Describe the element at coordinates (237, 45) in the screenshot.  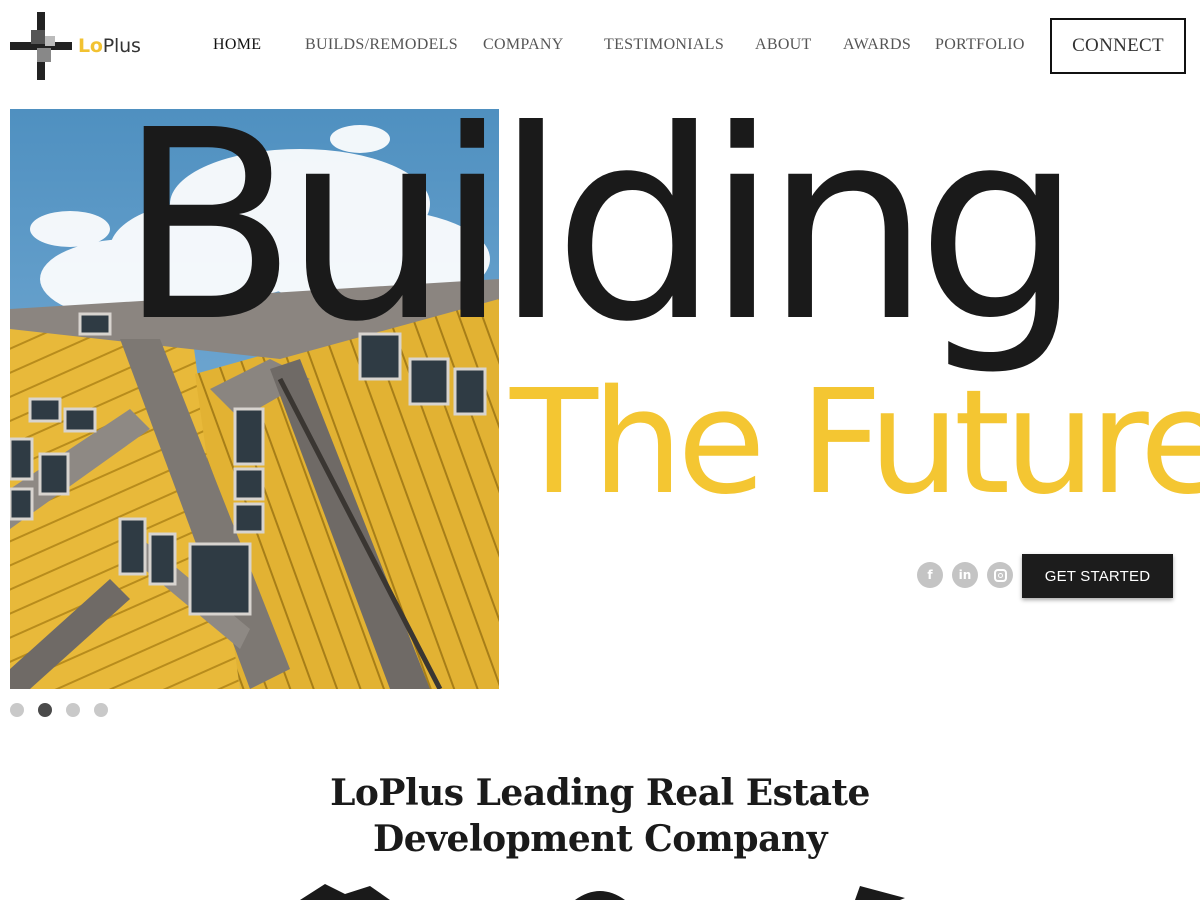
I see `nav-item-home: HOME` at that location.